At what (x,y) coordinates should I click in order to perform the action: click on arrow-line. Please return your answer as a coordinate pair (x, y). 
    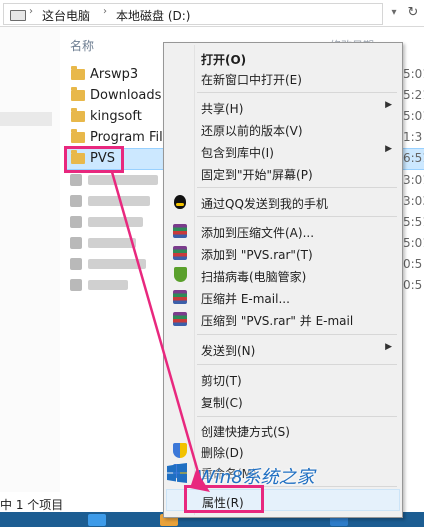
    Looking at the image, I should click on (157, 329).